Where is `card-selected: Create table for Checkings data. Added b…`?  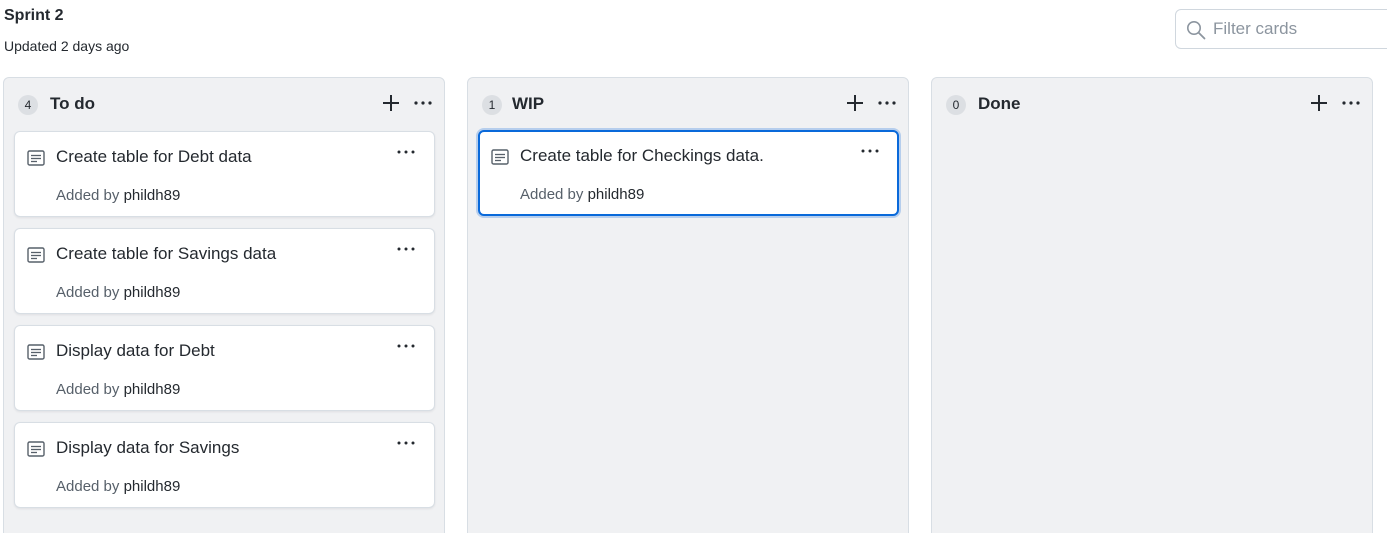
card-selected: Create table for Checkings data. Added b… is located at coordinates (688, 173).